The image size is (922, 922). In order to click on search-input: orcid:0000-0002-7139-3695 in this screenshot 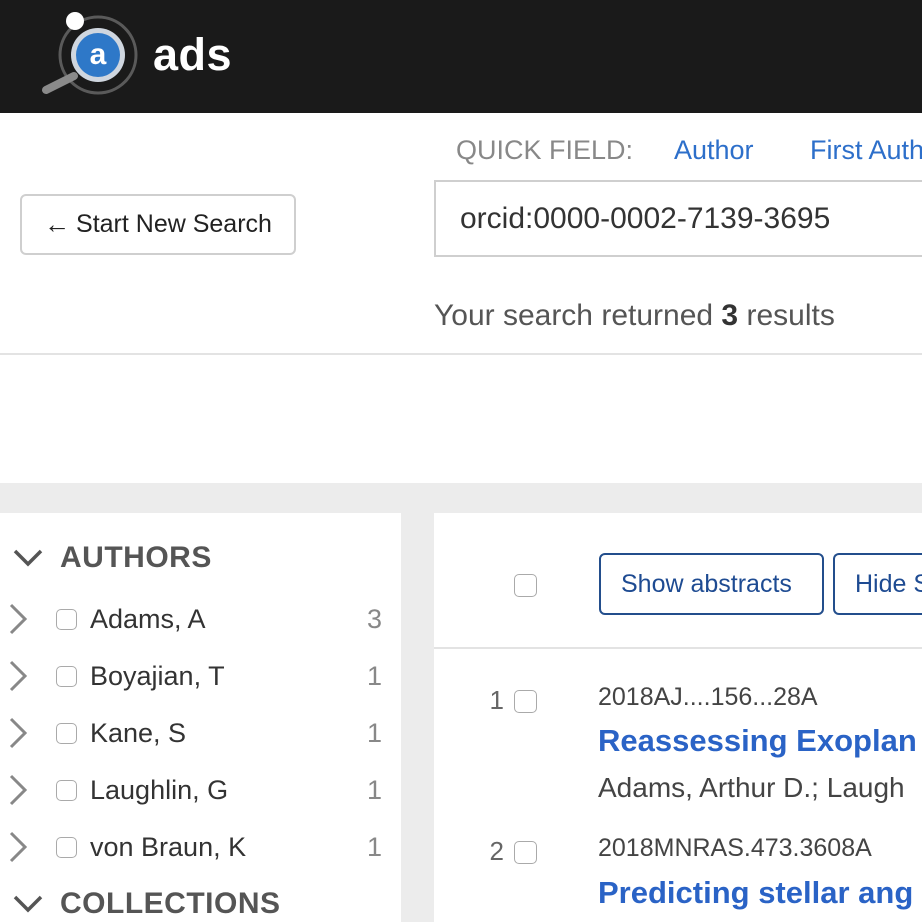, I will do `click(678, 218)`.